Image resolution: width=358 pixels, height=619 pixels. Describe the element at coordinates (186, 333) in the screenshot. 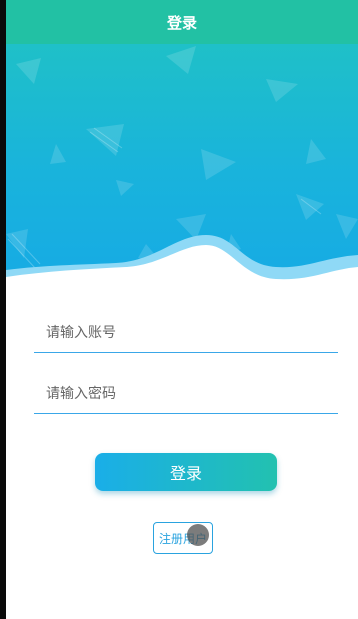

I see `account-input` at that location.